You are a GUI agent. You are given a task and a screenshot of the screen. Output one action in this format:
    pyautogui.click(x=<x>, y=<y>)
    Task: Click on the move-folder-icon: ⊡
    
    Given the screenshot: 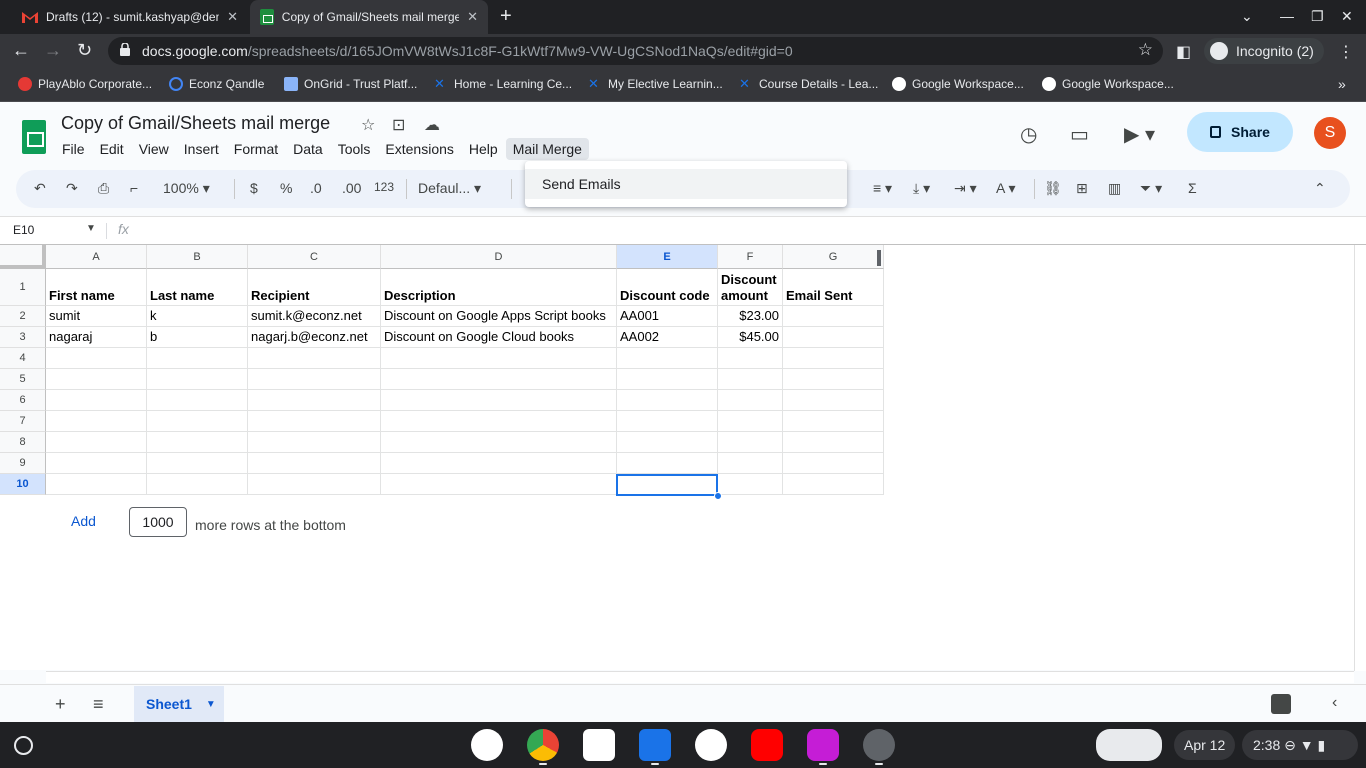 What is the action you would take?
    pyautogui.click(x=398, y=125)
    